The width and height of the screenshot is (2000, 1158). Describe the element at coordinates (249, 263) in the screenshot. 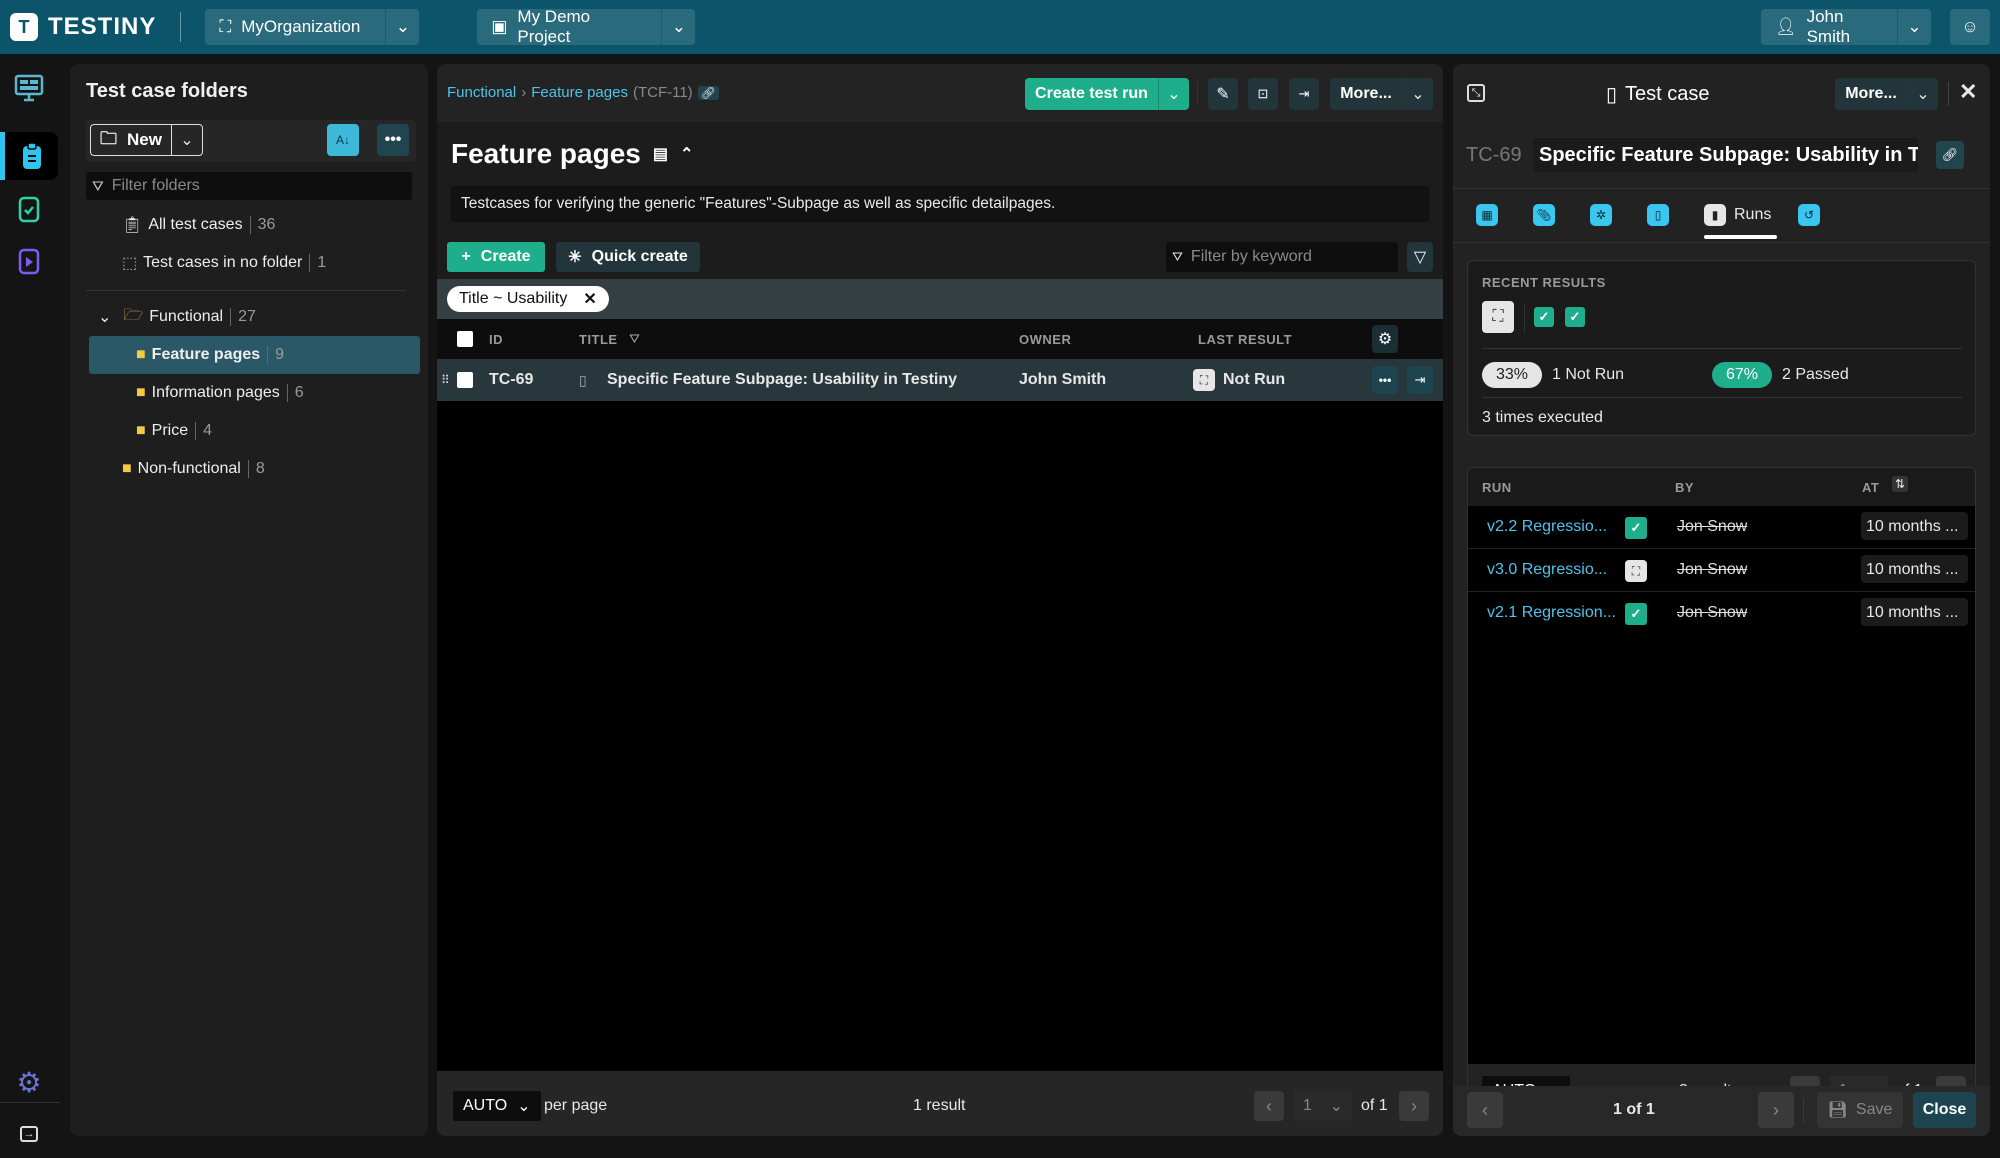

I see `folder-no-folder: ⬚ Test cases in no folder 1` at that location.